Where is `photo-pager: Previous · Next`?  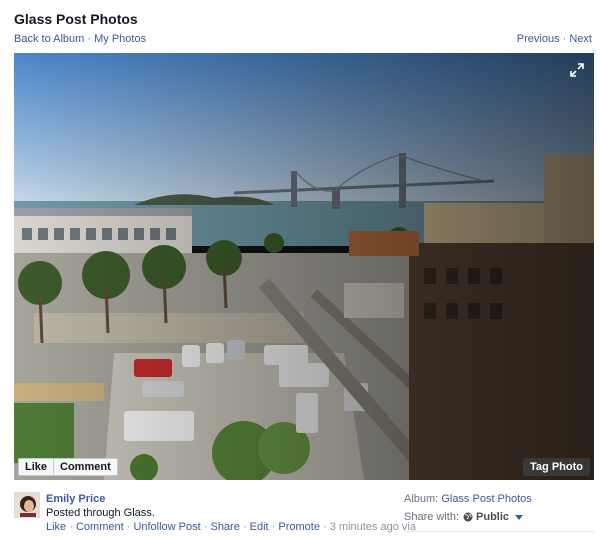 photo-pager: Previous · Next is located at coordinates (554, 39).